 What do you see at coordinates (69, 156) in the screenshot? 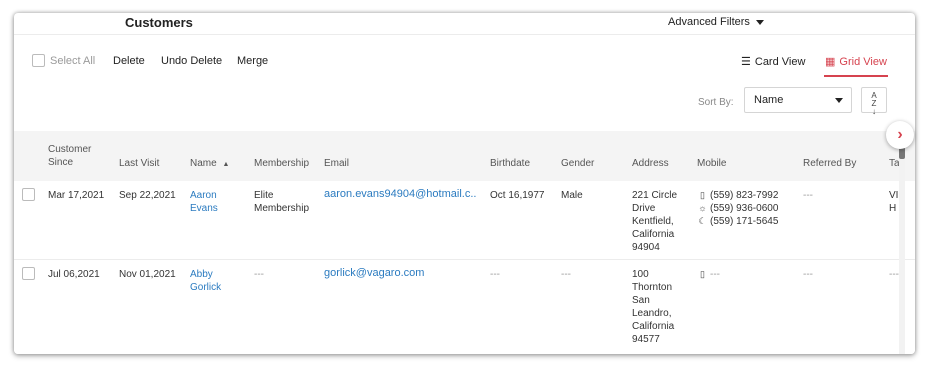
I see `column-header-customer-since: Customer Since` at bounding box center [69, 156].